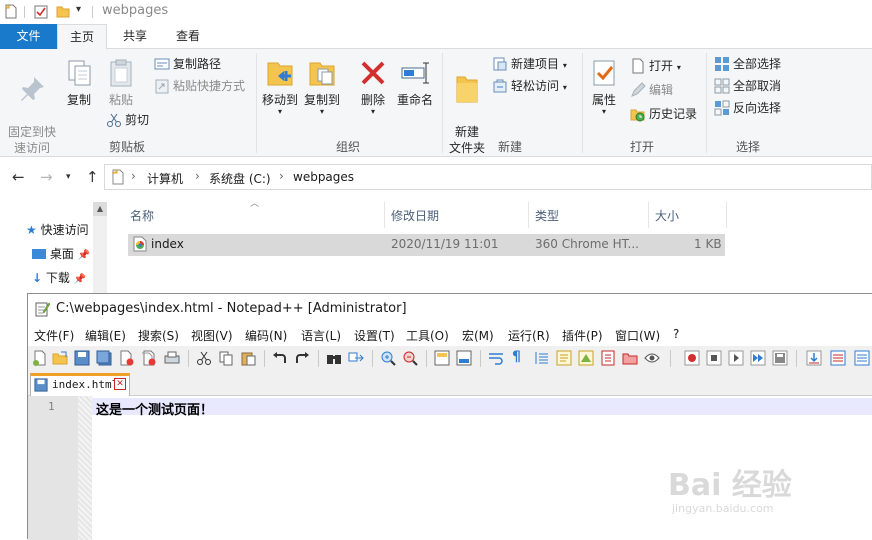  I want to click on pin-quick-access-button: 固定到快 速访问, so click(32, 106).